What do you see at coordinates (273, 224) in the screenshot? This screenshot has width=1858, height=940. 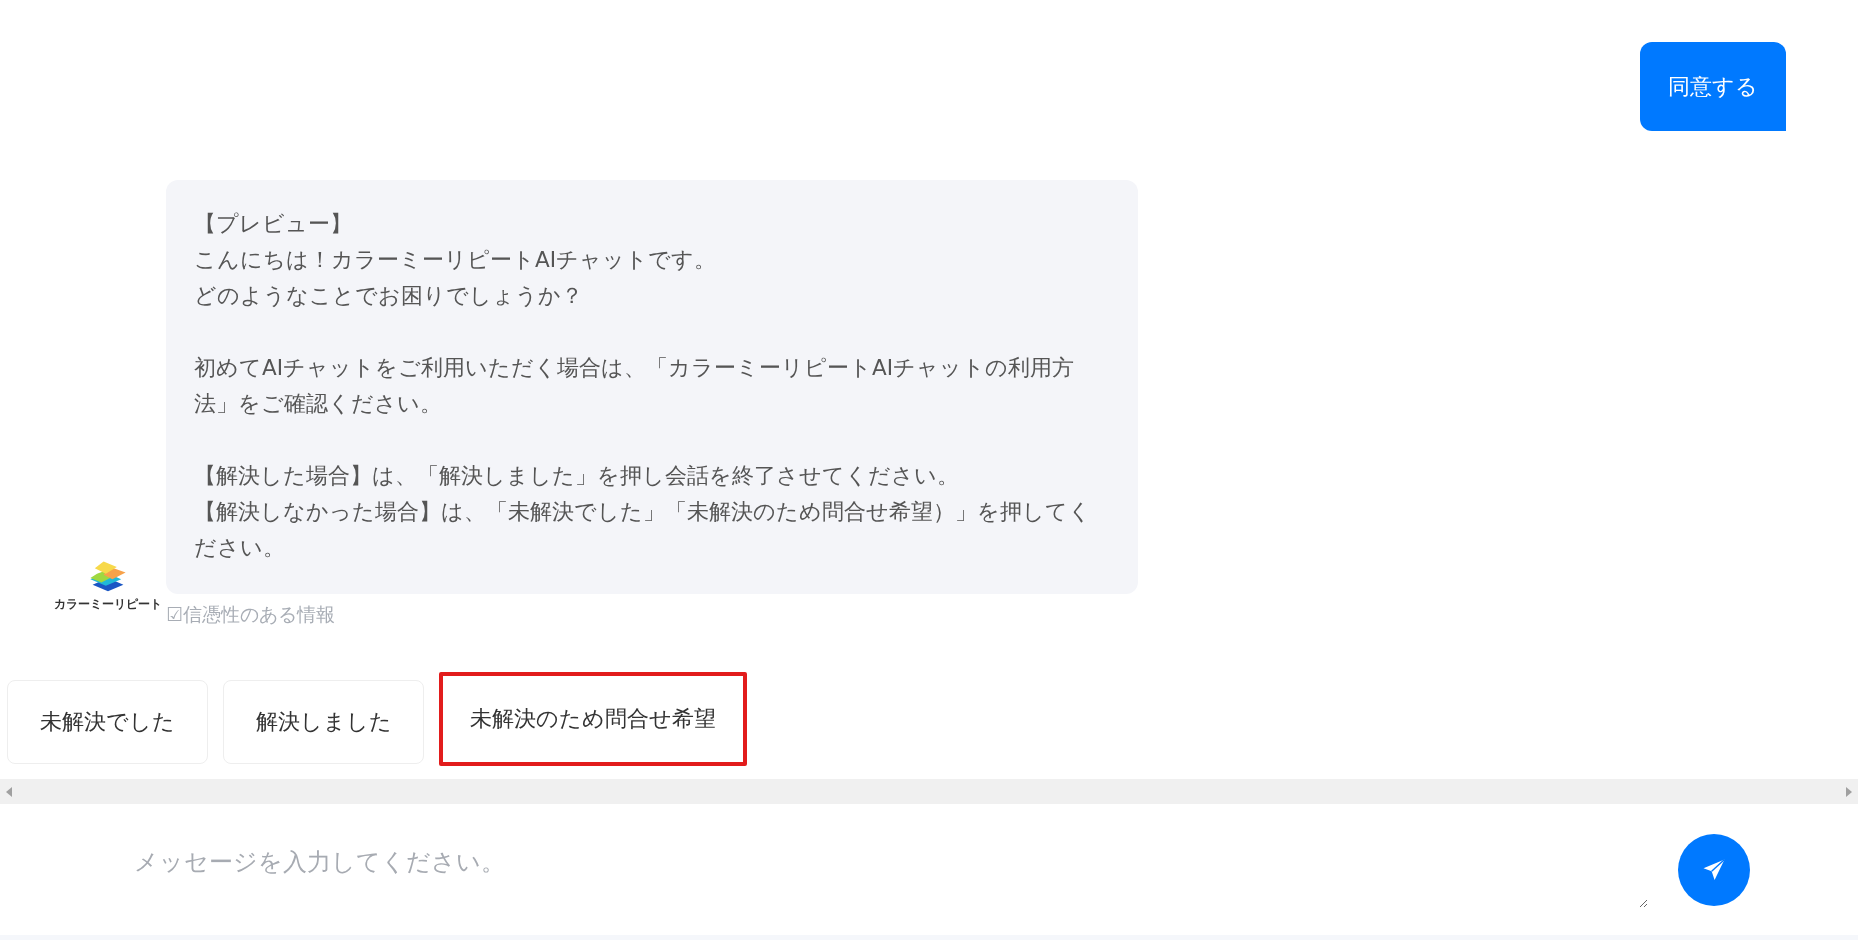 I see `message-line: 【プレビュー】` at bounding box center [273, 224].